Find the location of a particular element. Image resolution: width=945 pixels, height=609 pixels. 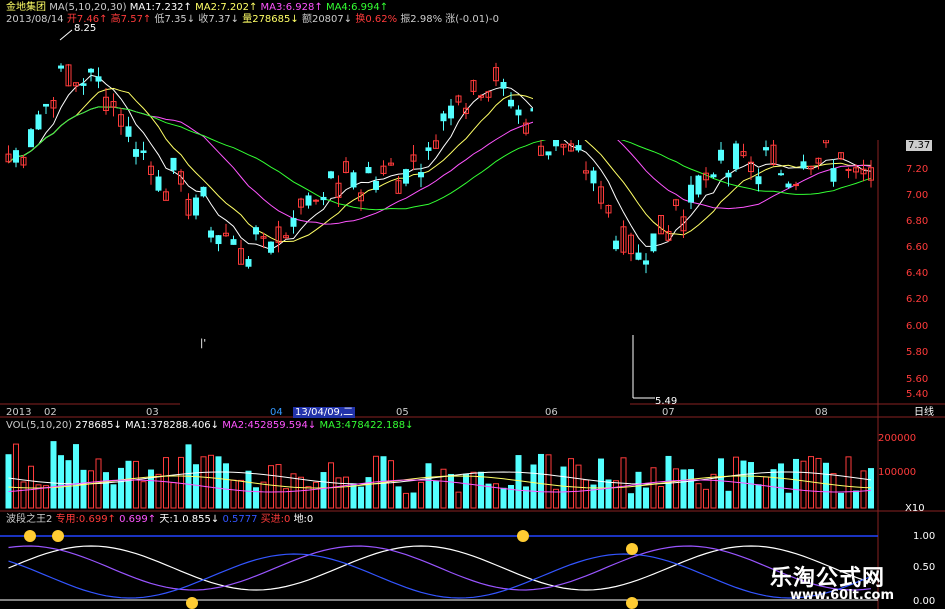

price-axis-label: 5.80 is located at coordinates (917, 352).